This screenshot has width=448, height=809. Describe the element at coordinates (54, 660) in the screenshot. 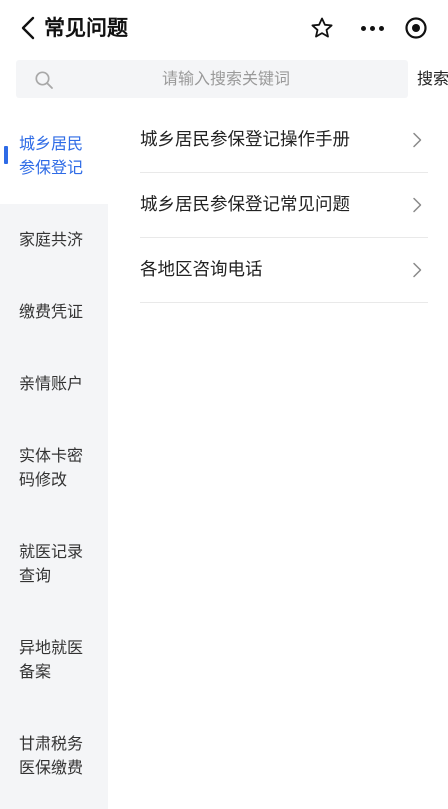

I see `sidebar-item-remote-medical-filing: 异地就医 备案` at that location.